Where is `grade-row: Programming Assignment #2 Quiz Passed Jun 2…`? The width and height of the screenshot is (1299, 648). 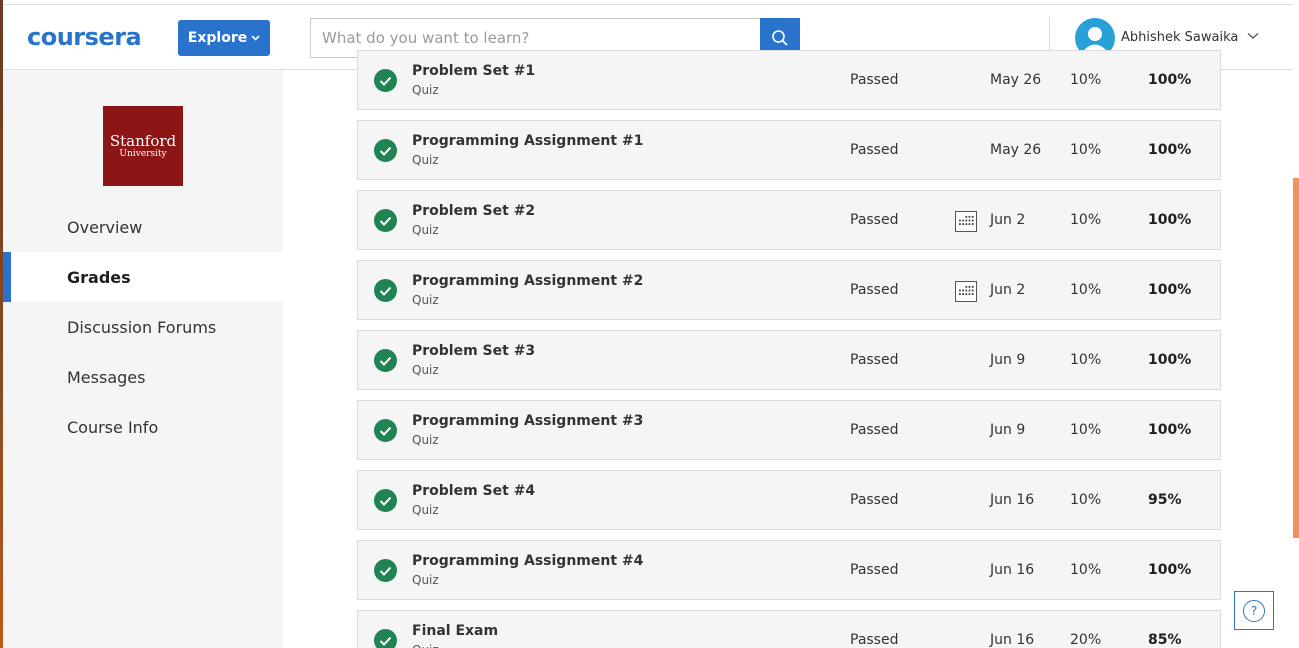 grade-row: Programming Assignment #2 Quiz Passed Jun 2… is located at coordinates (789, 290).